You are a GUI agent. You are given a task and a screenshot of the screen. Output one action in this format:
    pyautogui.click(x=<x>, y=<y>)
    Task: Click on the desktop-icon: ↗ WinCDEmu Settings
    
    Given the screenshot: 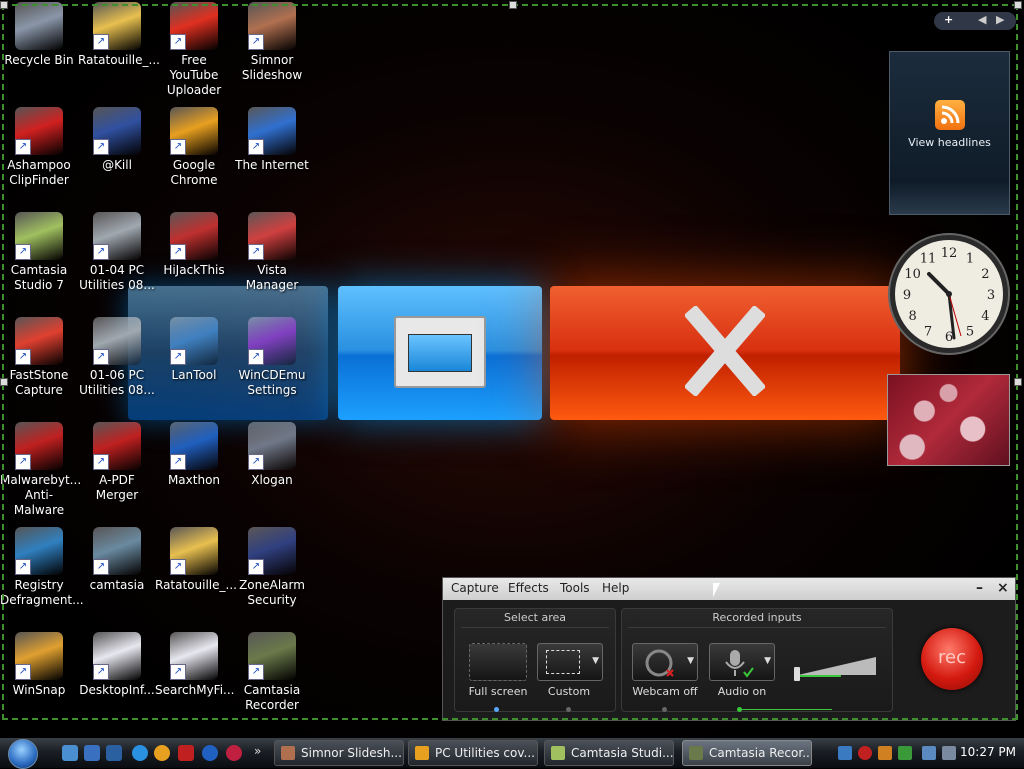 What is the action you would take?
    pyautogui.click(x=272, y=357)
    